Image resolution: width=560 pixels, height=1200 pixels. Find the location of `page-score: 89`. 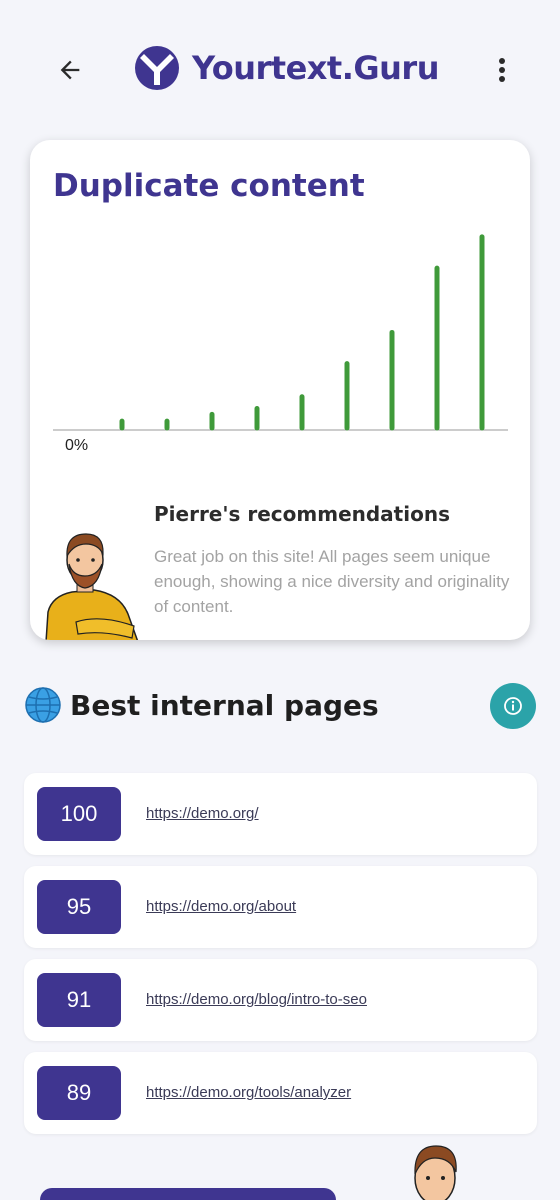

page-score: 89 is located at coordinates (79, 1093).